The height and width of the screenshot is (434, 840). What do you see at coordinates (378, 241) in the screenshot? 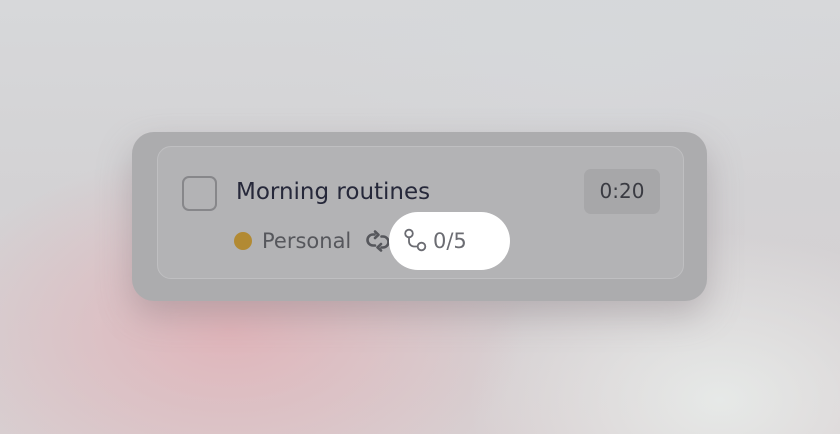
I see `repeat-icon` at bounding box center [378, 241].